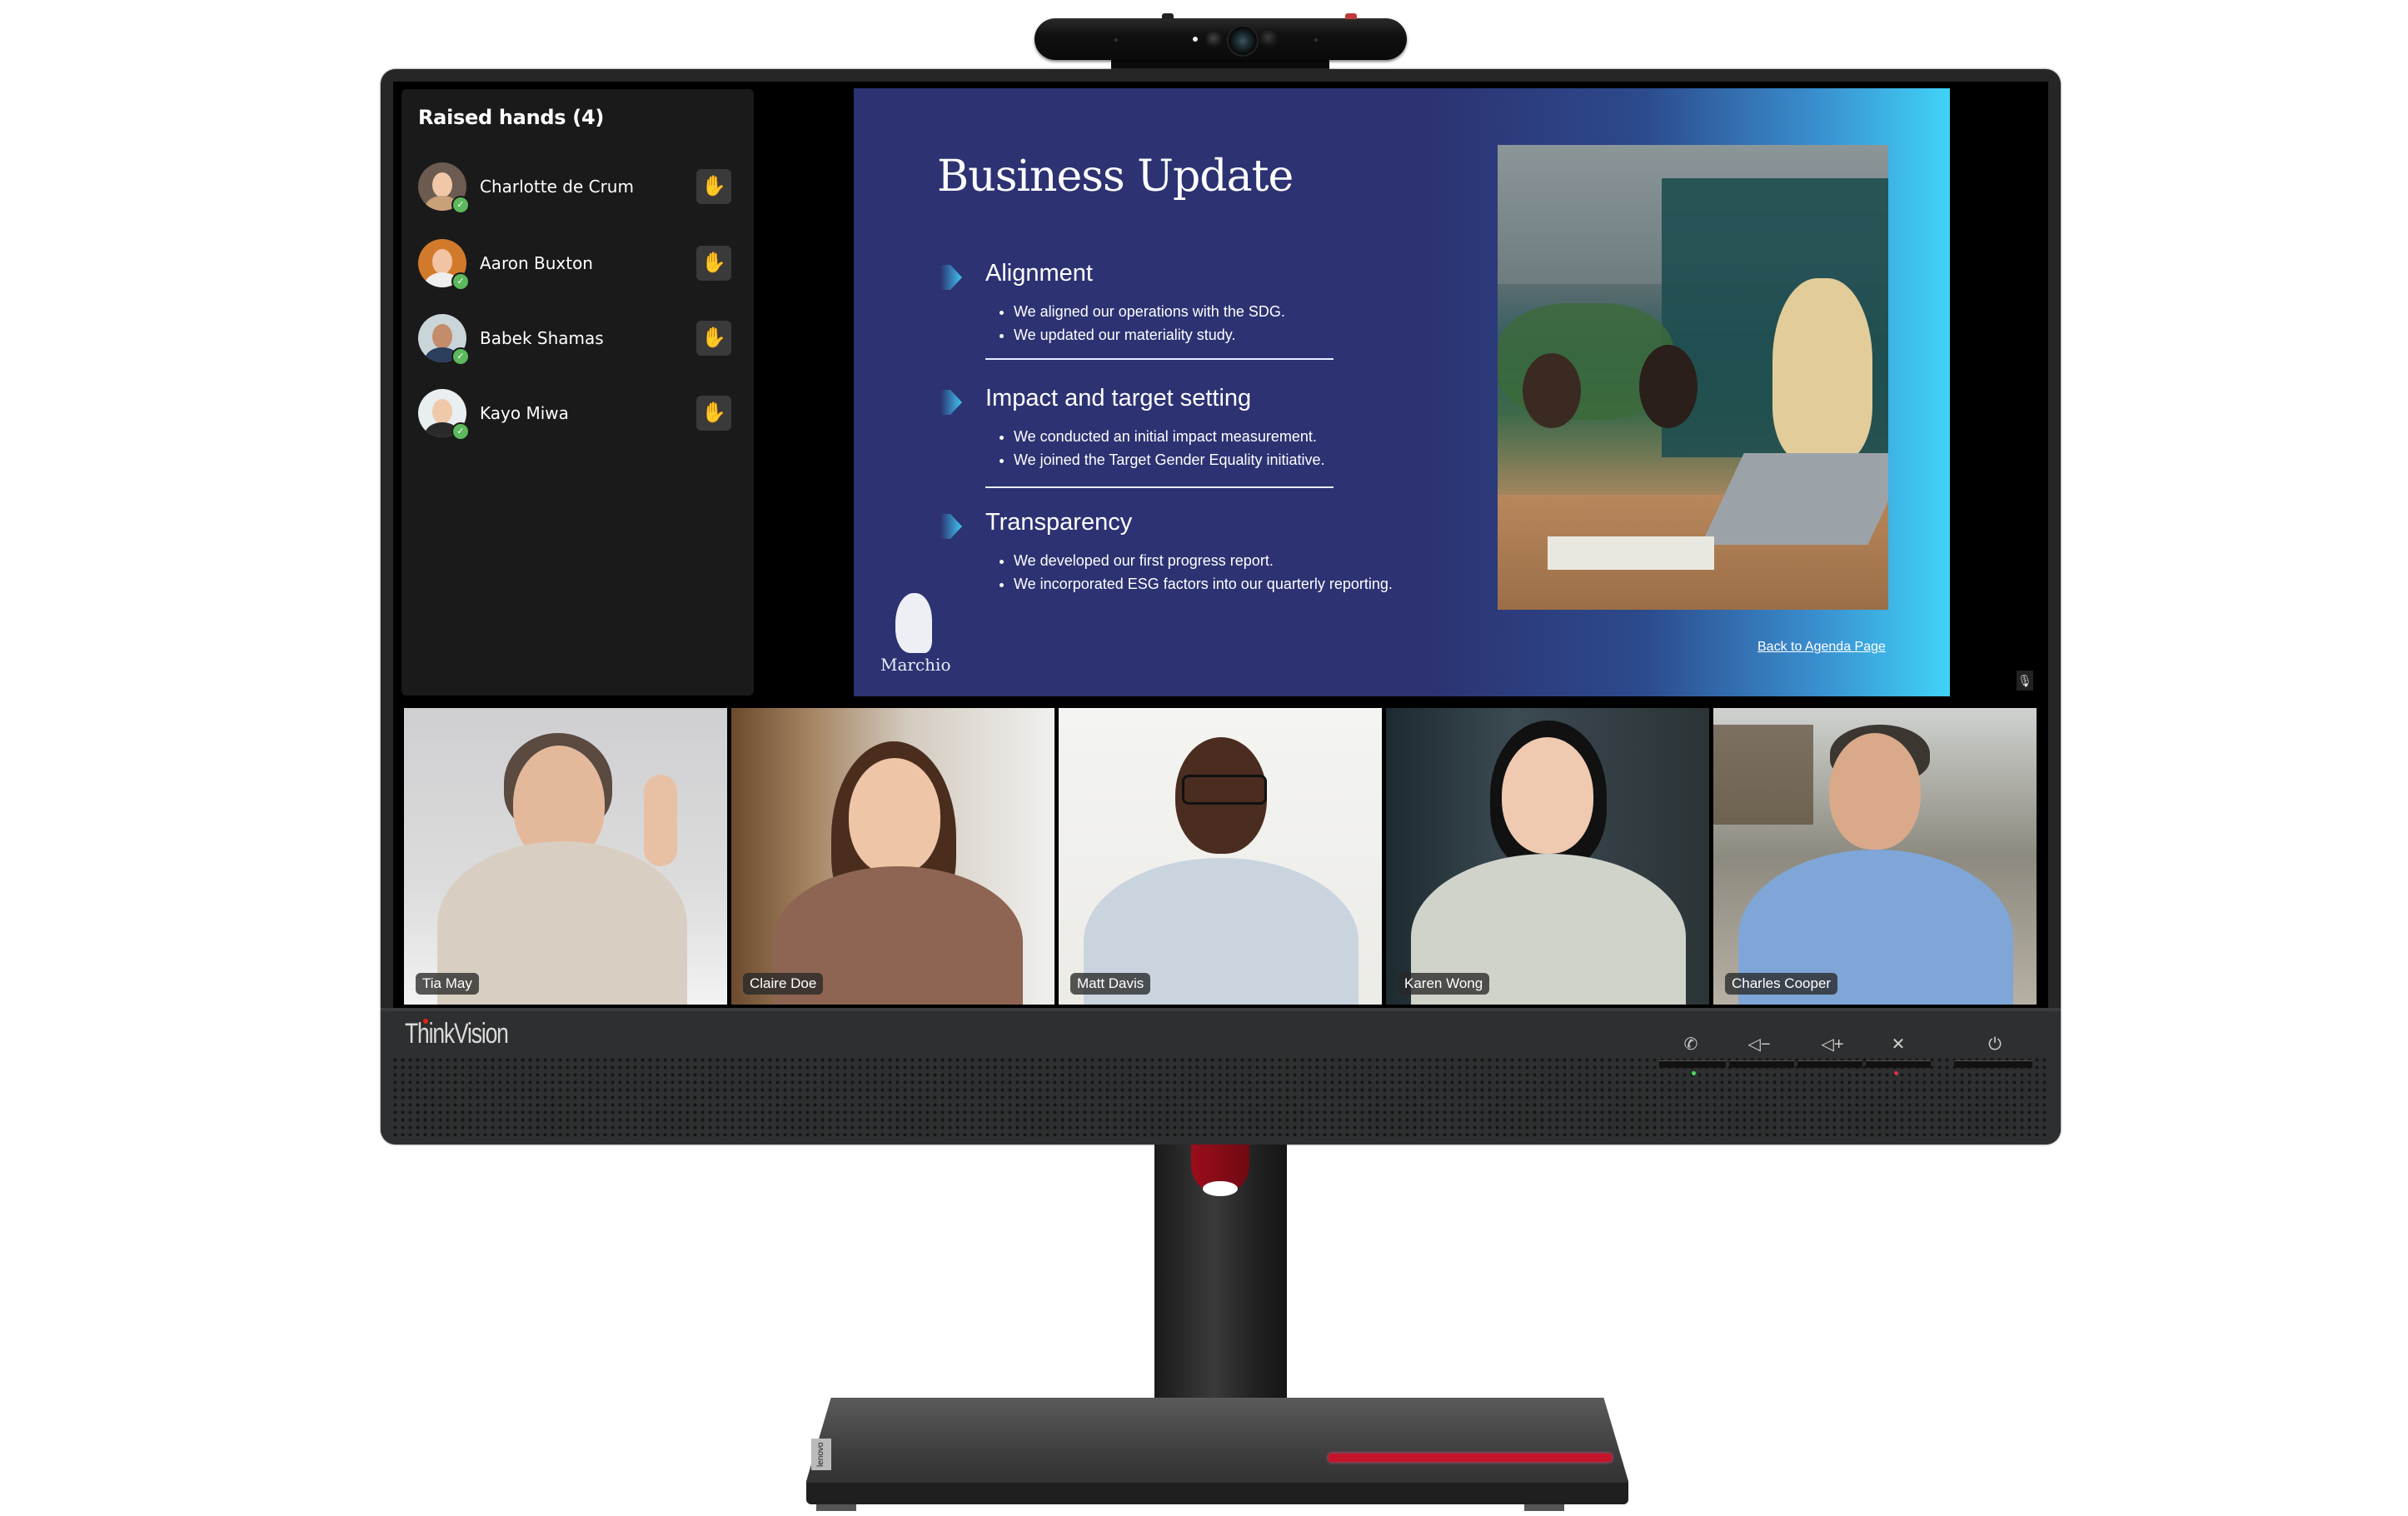  I want to click on raised-hand-item: ✓ Aaron Buxton ✋, so click(578, 265).